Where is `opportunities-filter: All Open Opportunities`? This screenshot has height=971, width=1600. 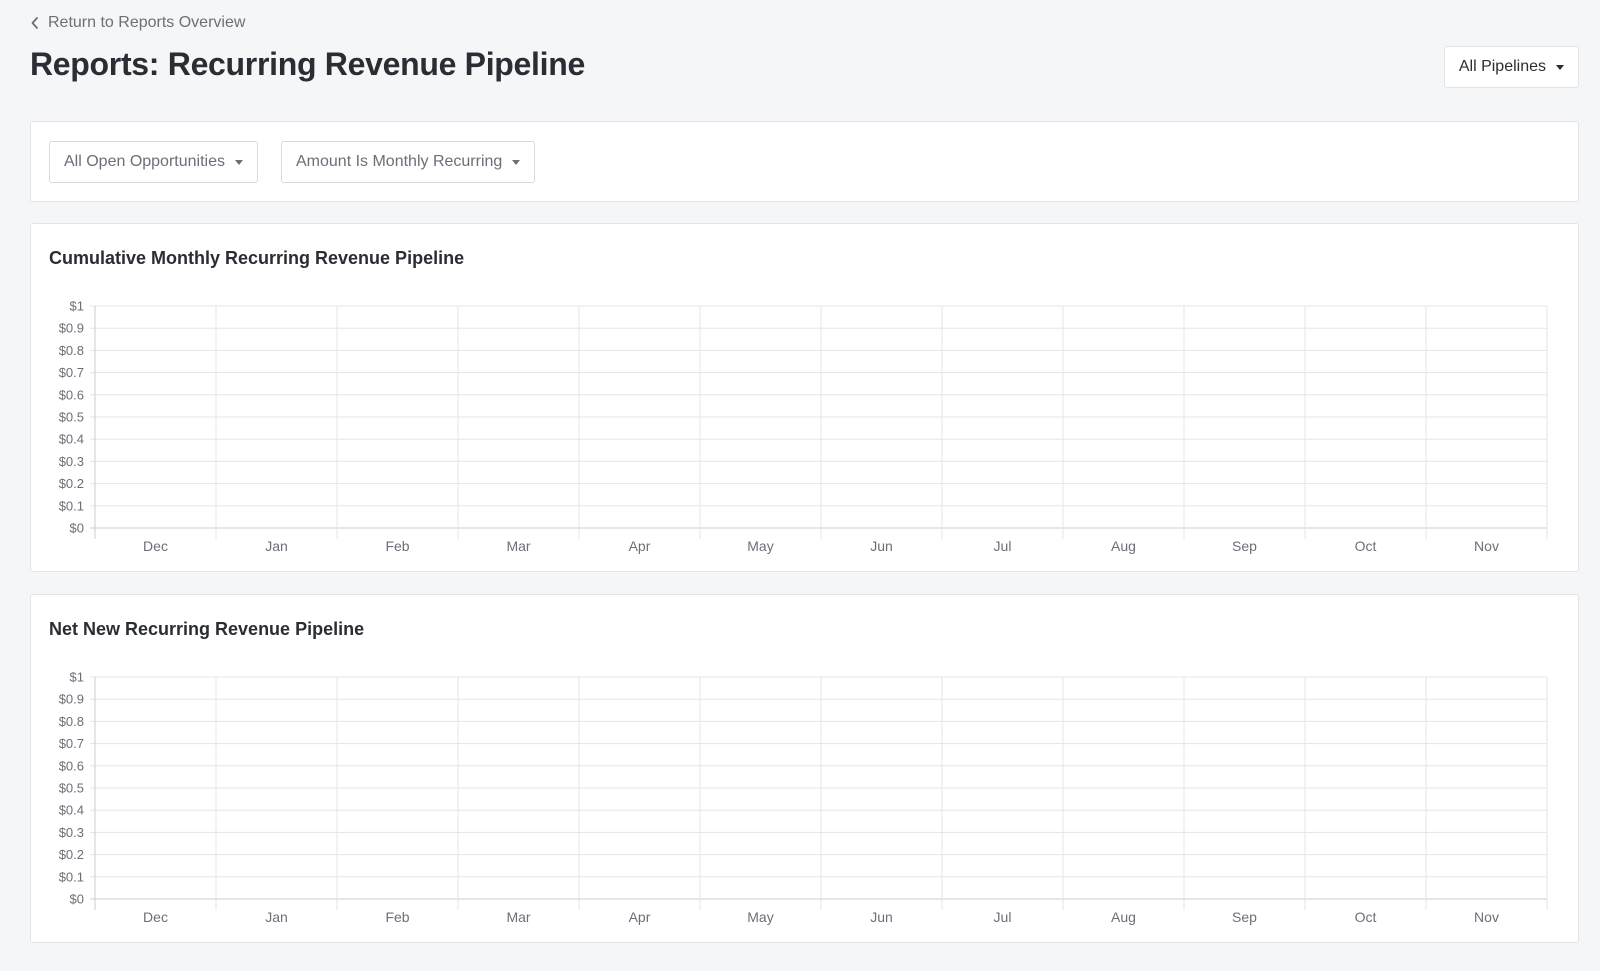 opportunities-filter: All Open Opportunities is located at coordinates (153, 162).